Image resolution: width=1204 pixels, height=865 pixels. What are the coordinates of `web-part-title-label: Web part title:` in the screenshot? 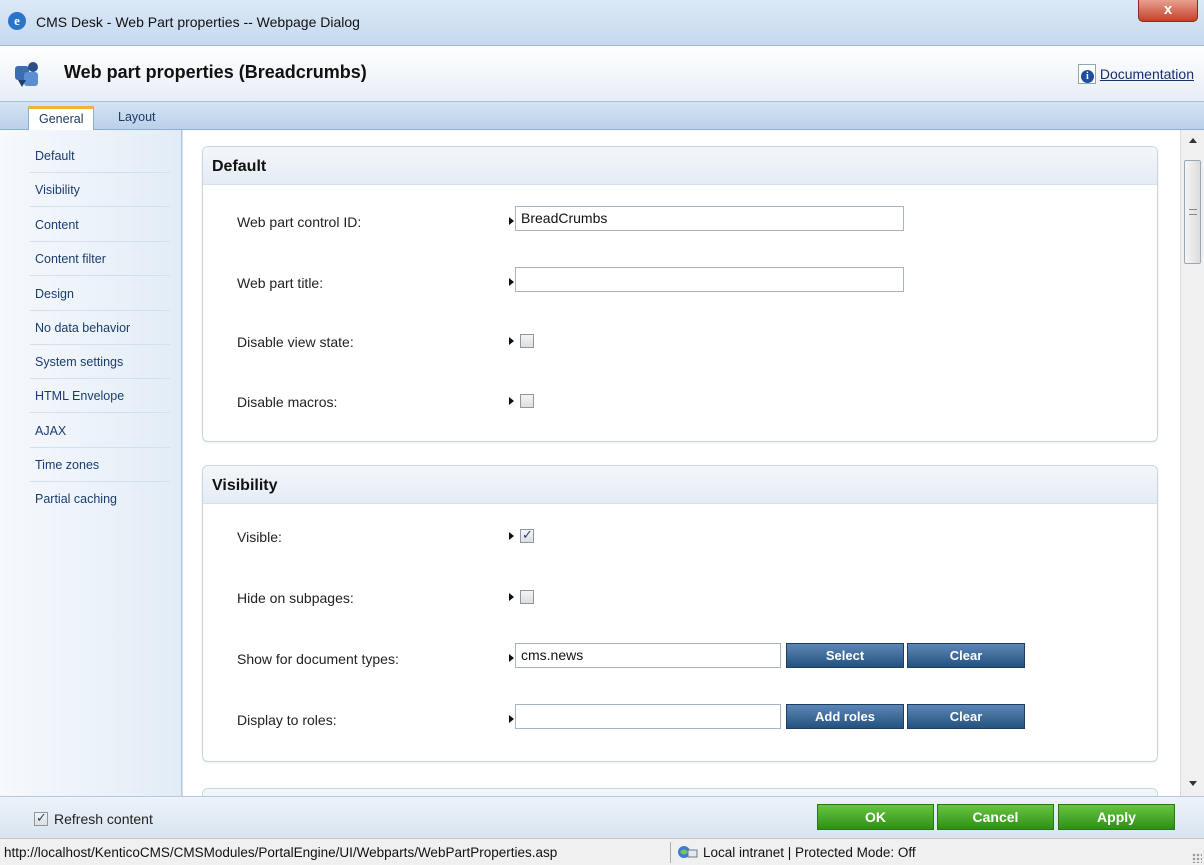 It's located at (280, 283).